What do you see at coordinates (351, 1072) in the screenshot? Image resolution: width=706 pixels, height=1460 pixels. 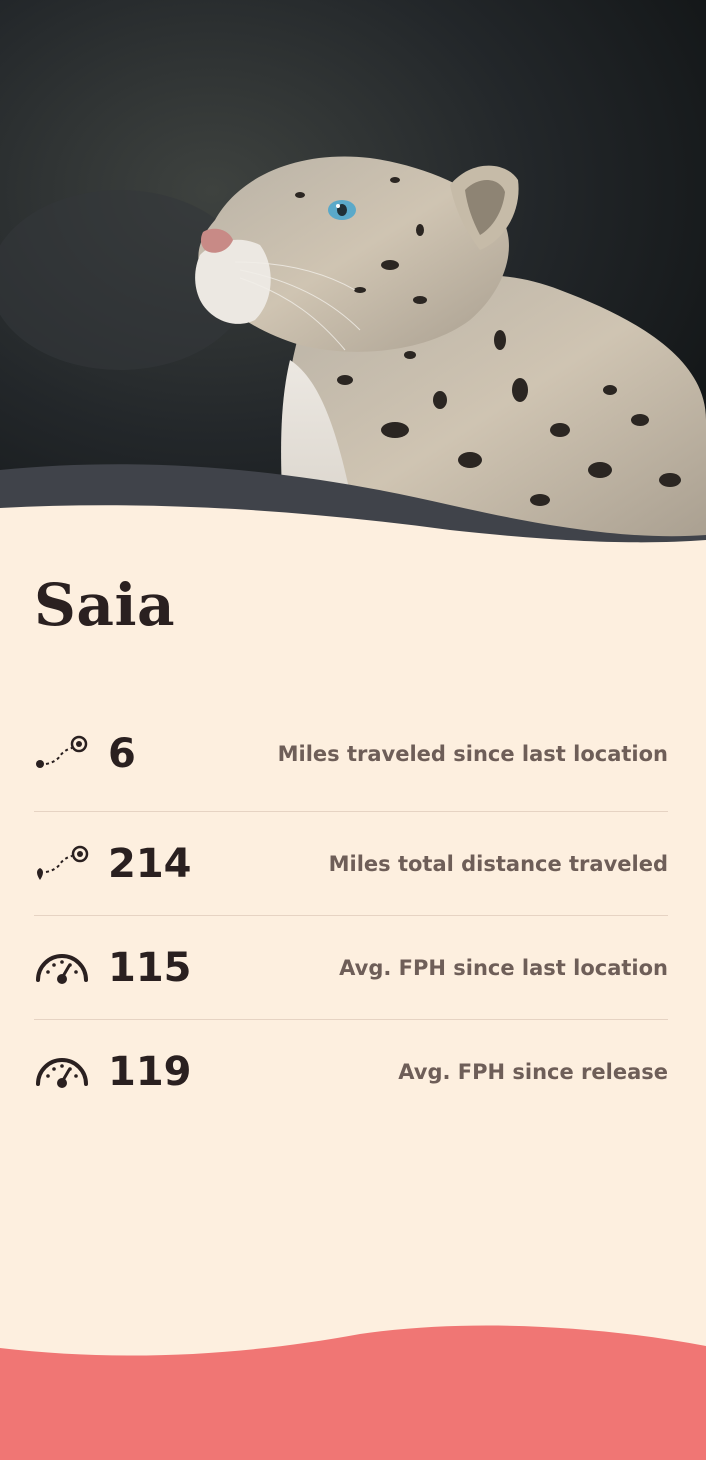 I see `stat-row-fph-since-release: 119 Avg. FPH since release` at bounding box center [351, 1072].